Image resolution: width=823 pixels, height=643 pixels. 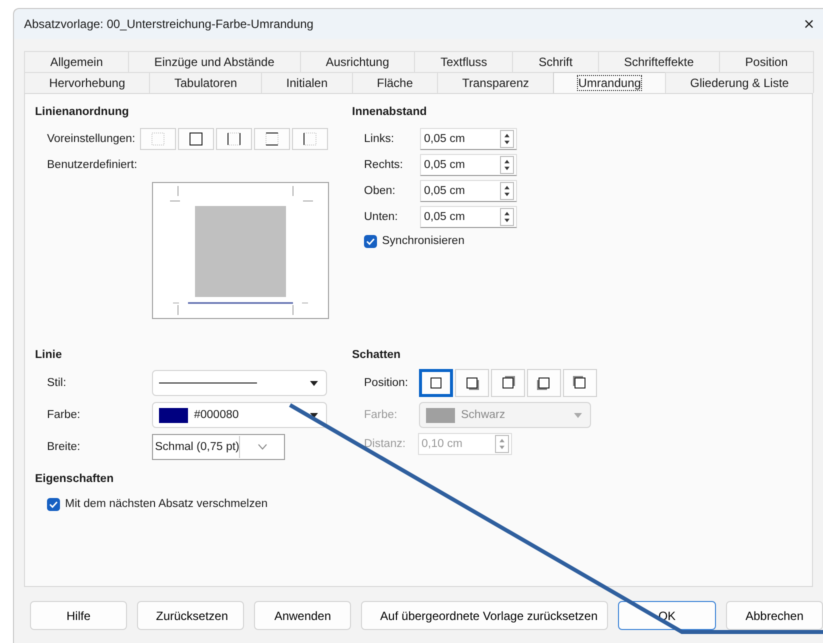 I want to click on dialog-button: Anwenden, so click(x=303, y=615).